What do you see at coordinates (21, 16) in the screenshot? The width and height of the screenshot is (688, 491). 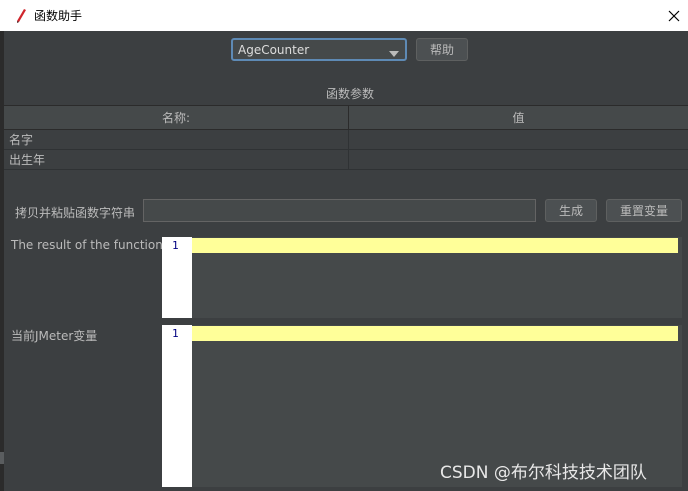 I see `jmeter-feather-icon` at bounding box center [21, 16].